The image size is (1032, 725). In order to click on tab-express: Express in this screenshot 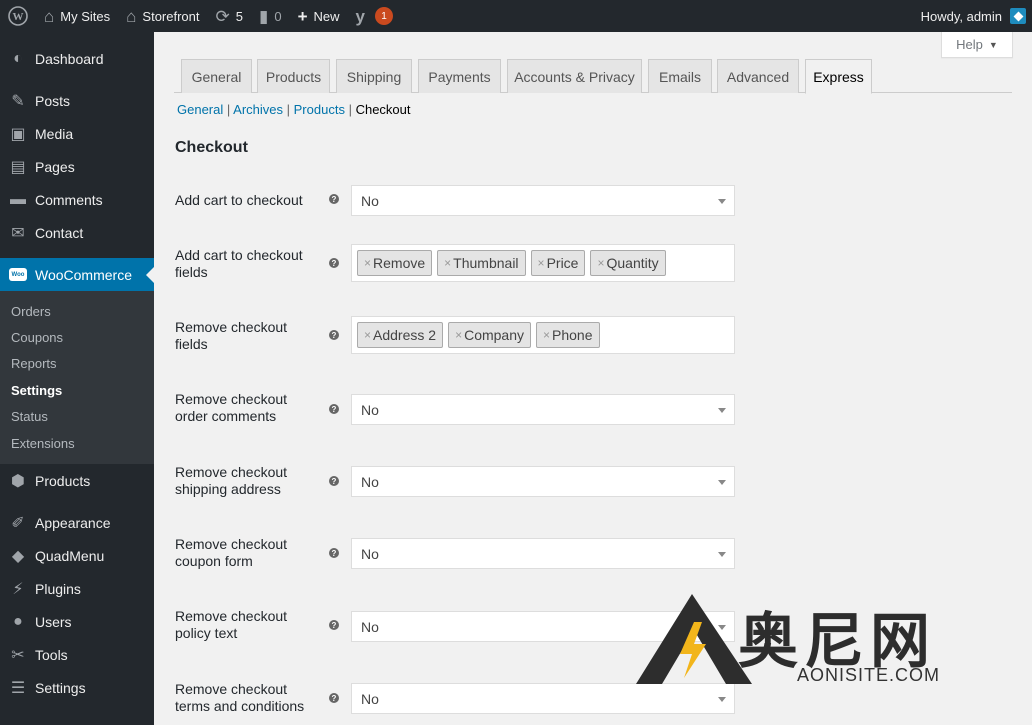, I will do `click(838, 76)`.